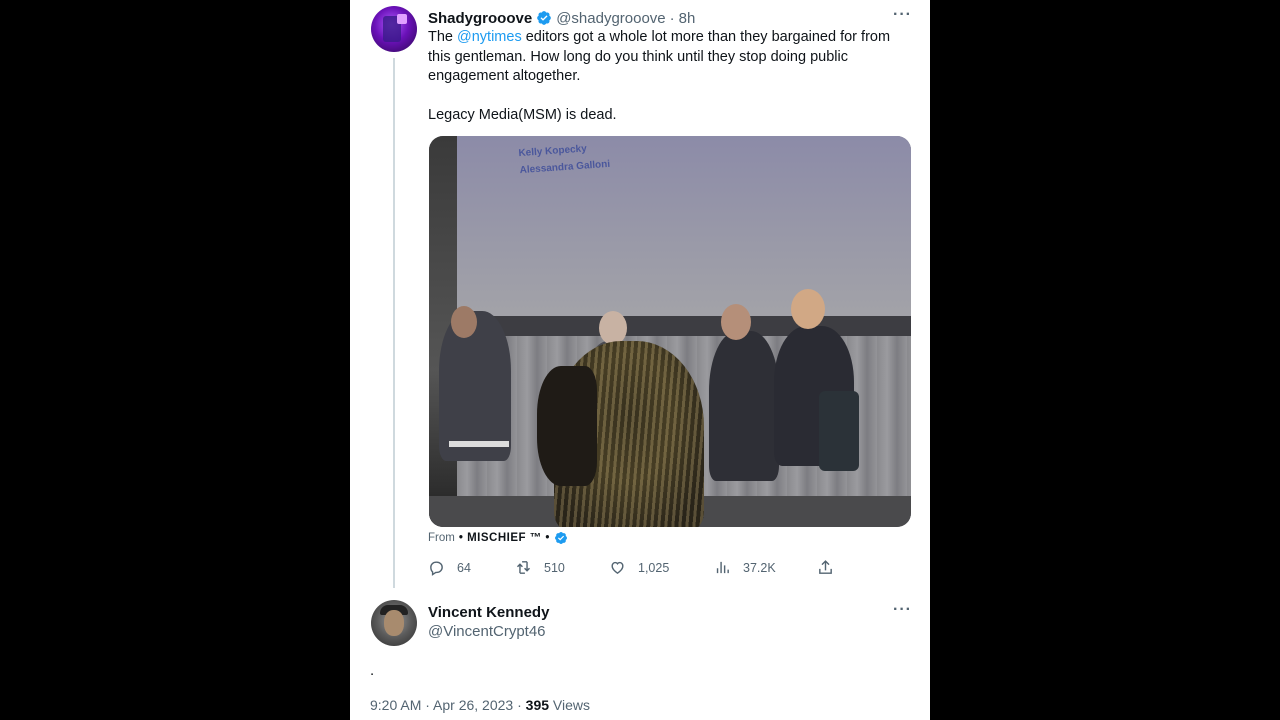 The height and width of the screenshot is (720, 1280). Describe the element at coordinates (488, 631) in the screenshot. I see `reply-author-handle: @VincentCrypt46` at that location.